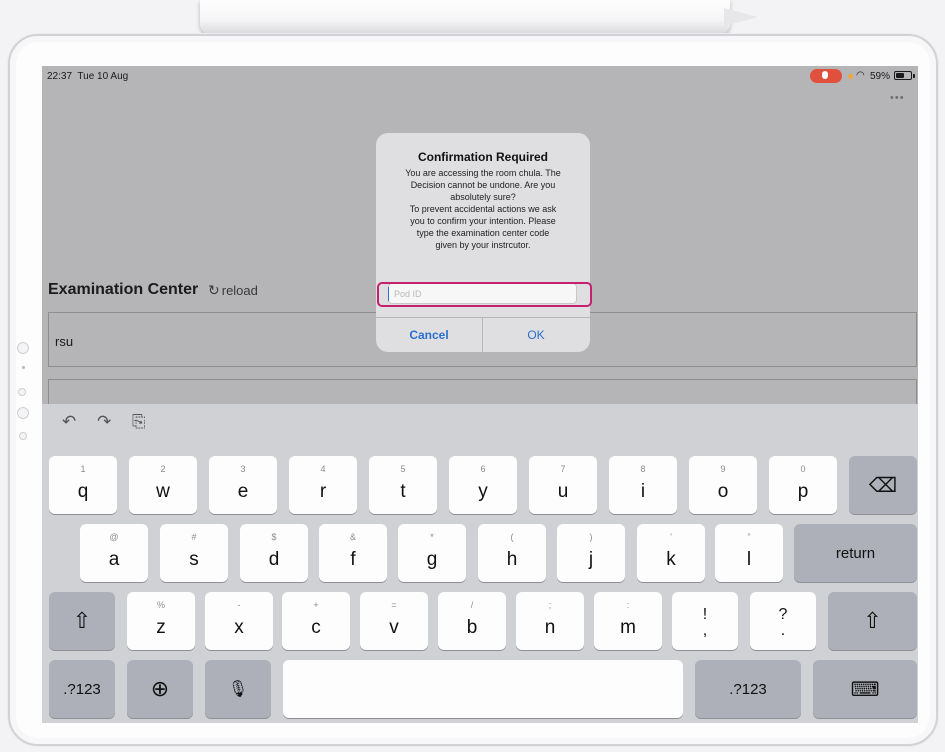 Image resolution: width=945 pixels, height=752 pixels. I want to click on key-hint: 1, so click(83, 469).